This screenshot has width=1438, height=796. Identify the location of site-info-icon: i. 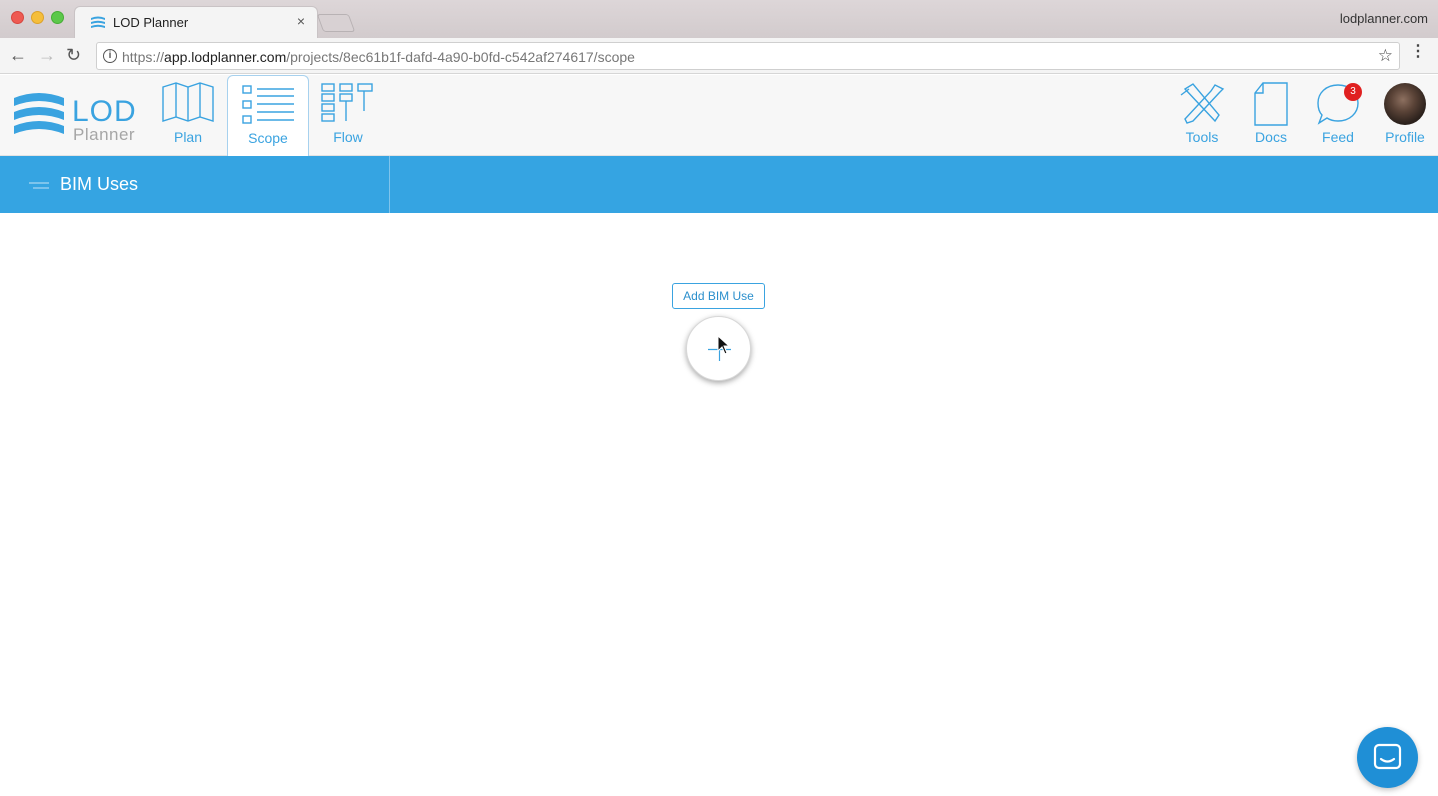
(110, 56).